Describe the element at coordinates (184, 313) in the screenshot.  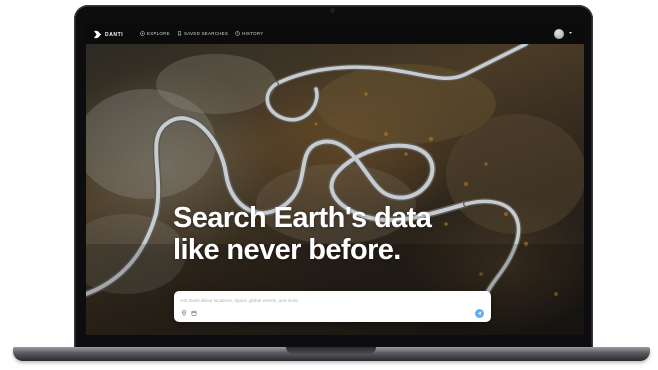
I see `location-pin-icon` at that location.